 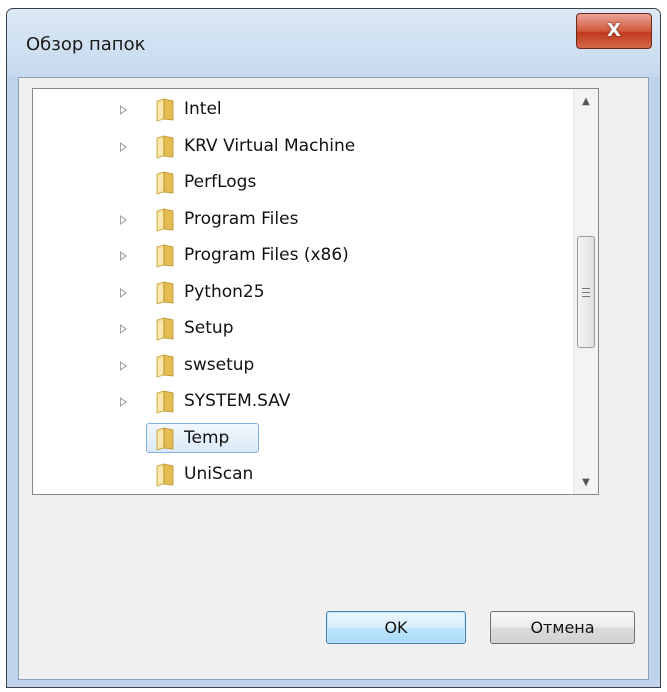 I want to click on tree-item-label: PerfLogs, so click(x=220, y=182).